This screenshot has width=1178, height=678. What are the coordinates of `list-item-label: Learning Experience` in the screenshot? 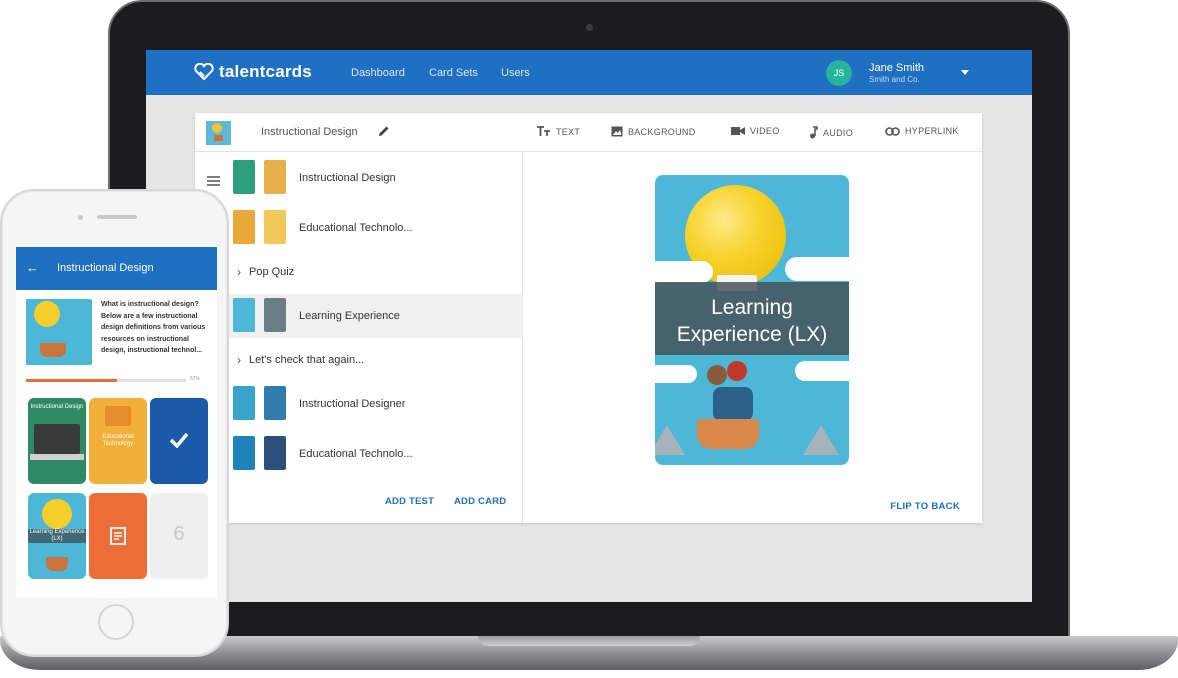 It's located at (349, 316).